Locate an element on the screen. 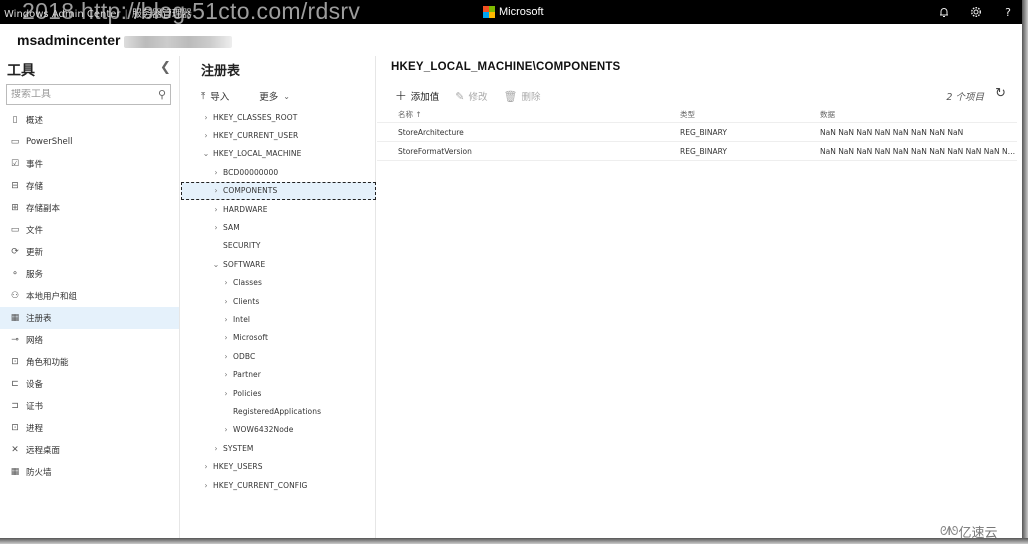 The width and height of the screenshot is (1028, 544). app-title-text: Windows Admin Center is located at coordinates (62, 14).